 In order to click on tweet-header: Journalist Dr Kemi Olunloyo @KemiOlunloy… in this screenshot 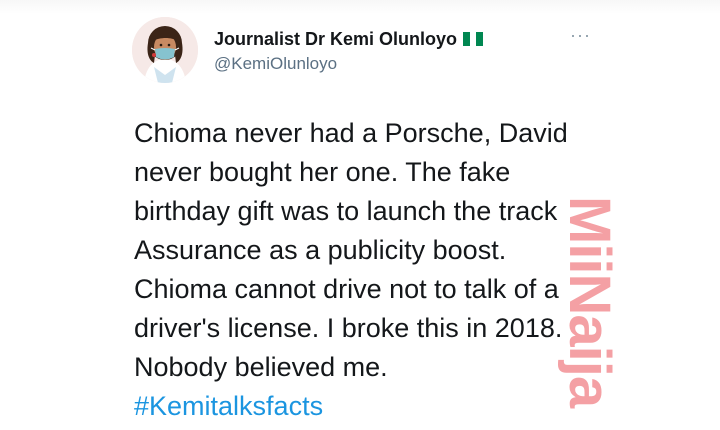, I will do `click(349, 51)`.